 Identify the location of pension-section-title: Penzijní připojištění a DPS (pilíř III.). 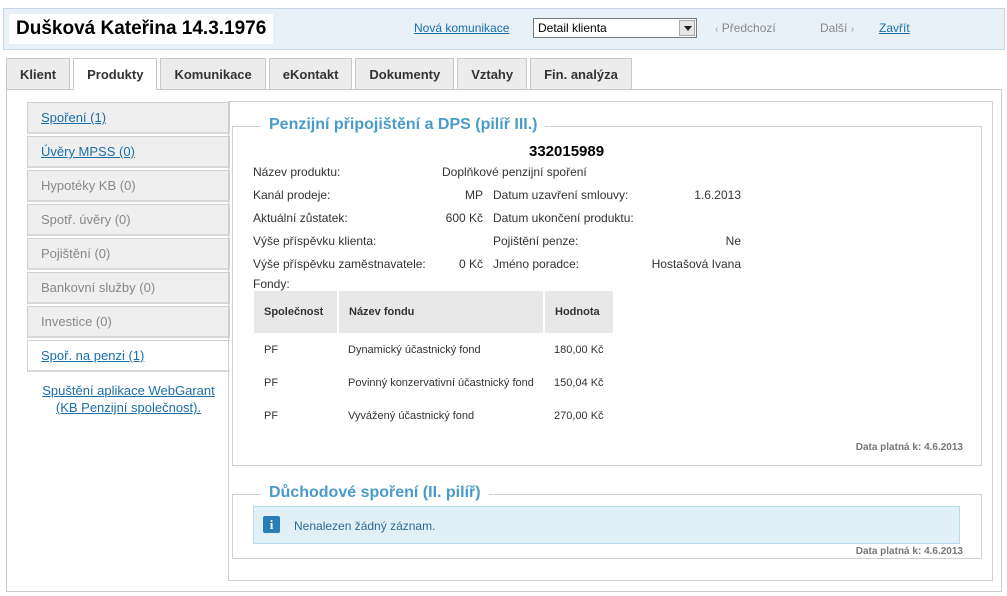
(403, 125).